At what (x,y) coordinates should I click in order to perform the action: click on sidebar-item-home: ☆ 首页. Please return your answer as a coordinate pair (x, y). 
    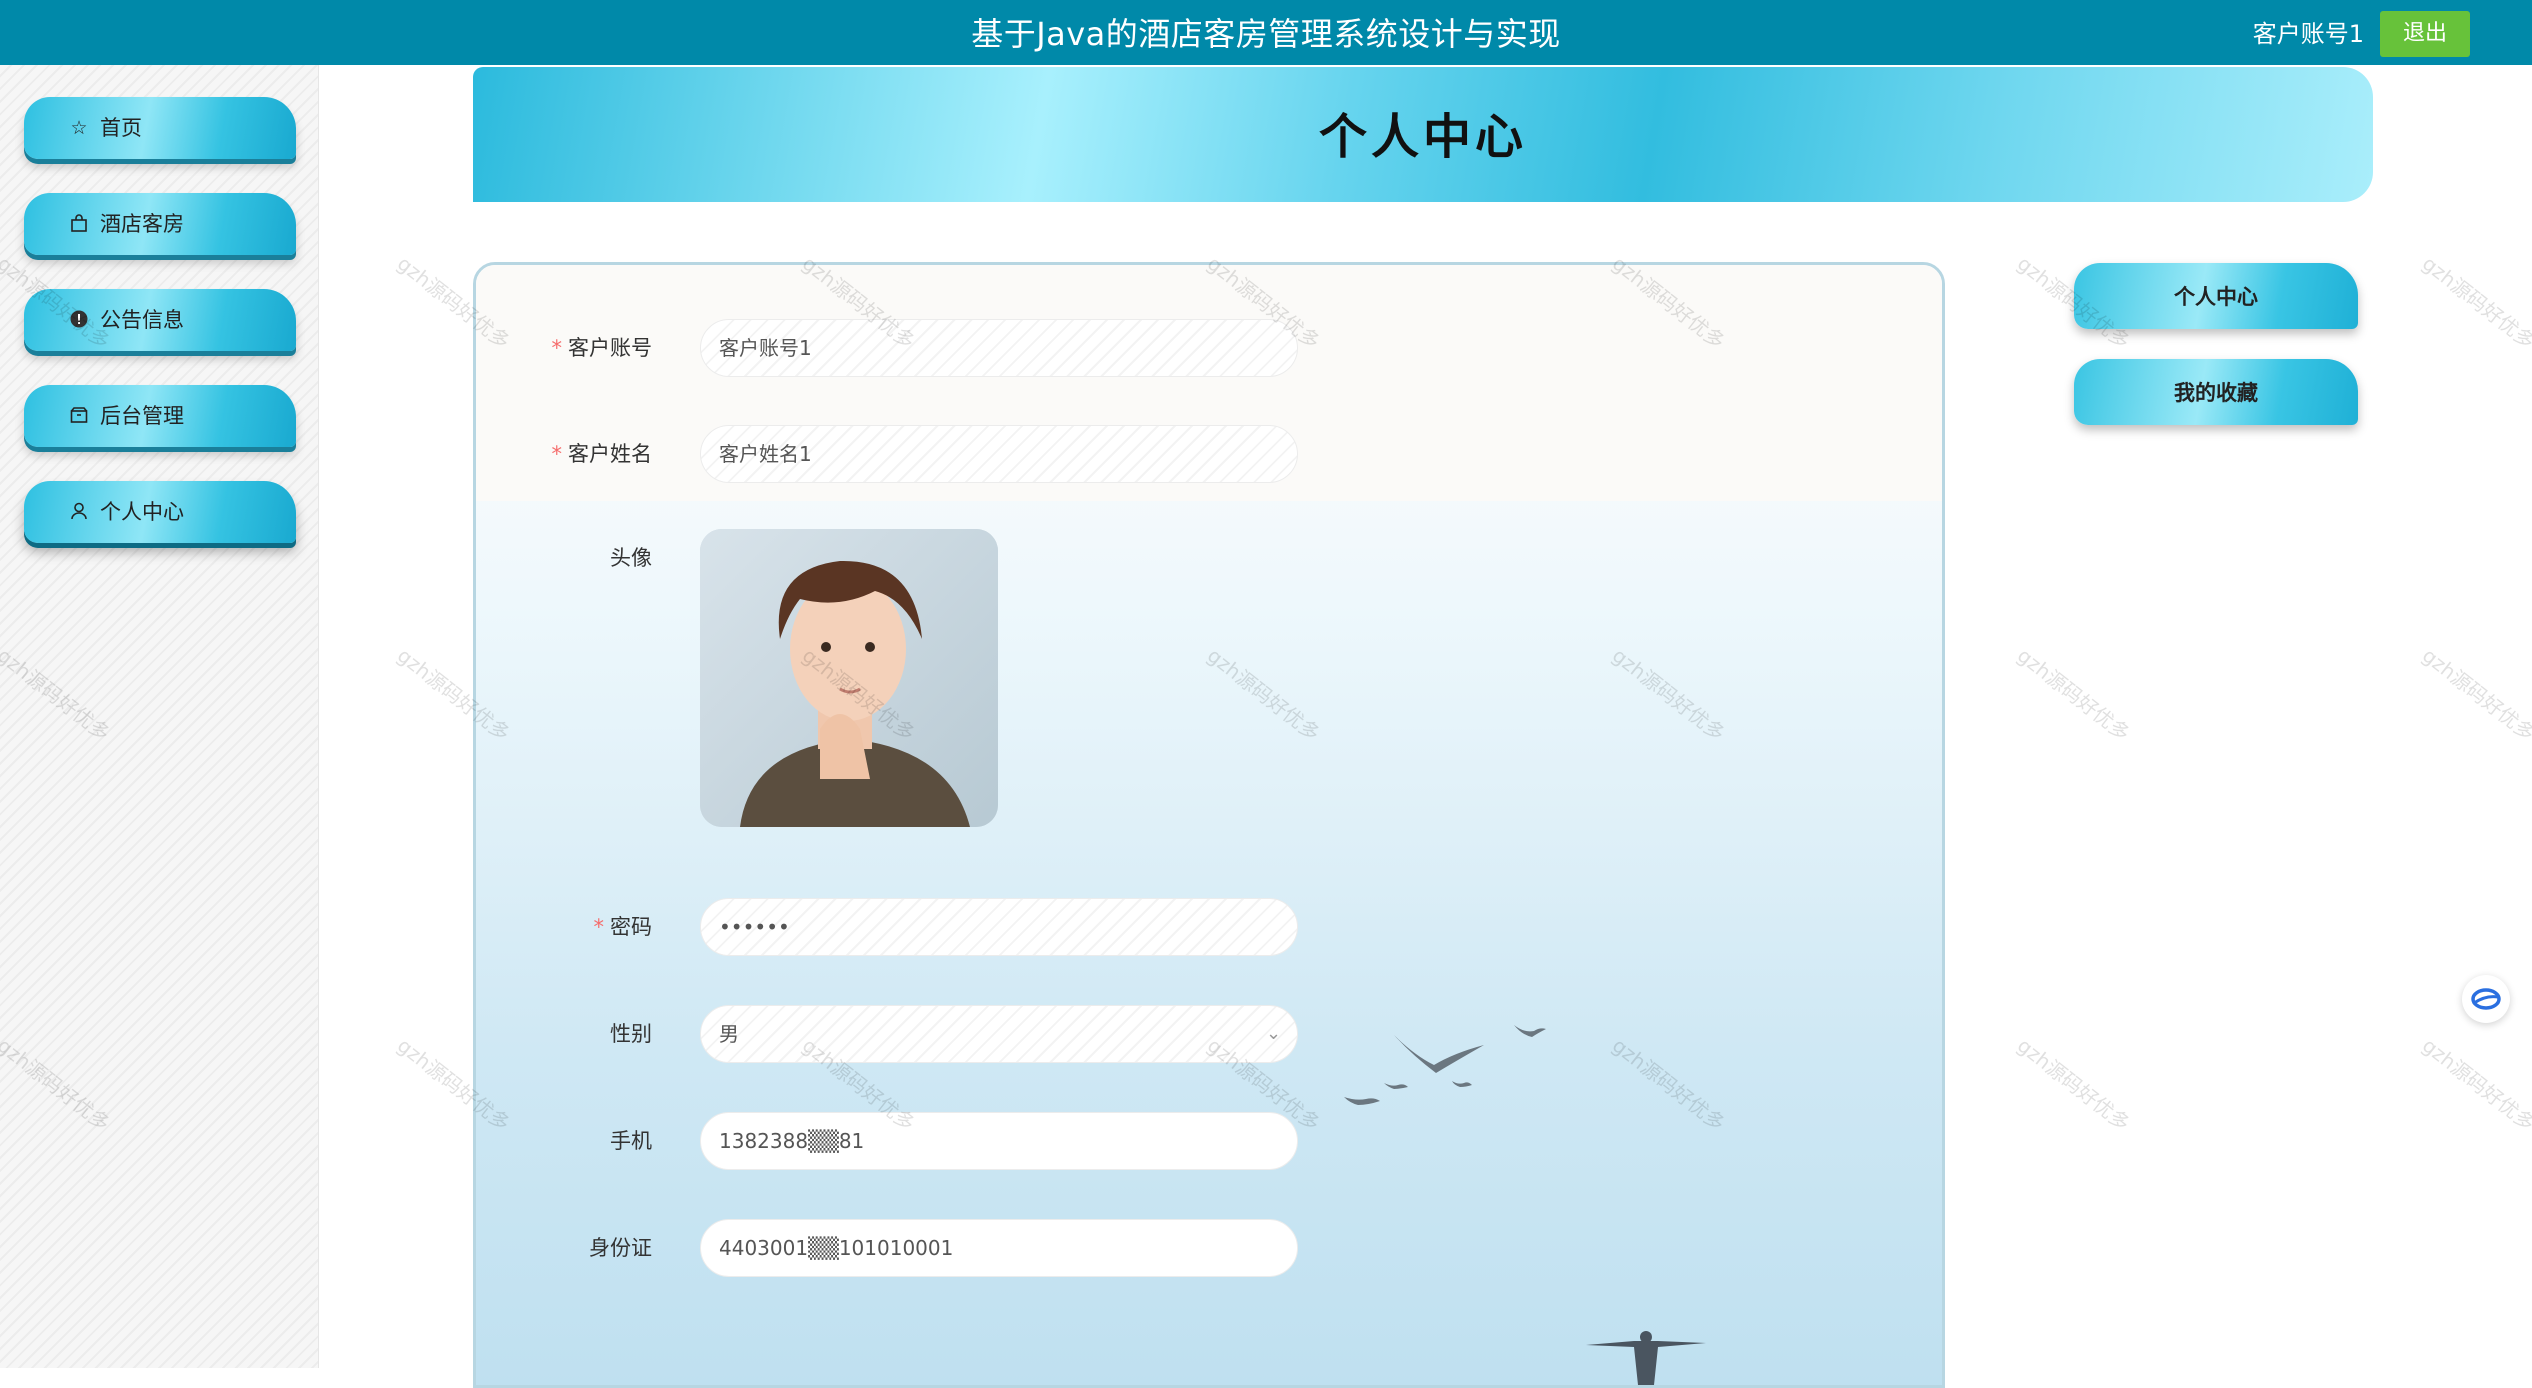
    Looking at the image, I should click on (160, 128).